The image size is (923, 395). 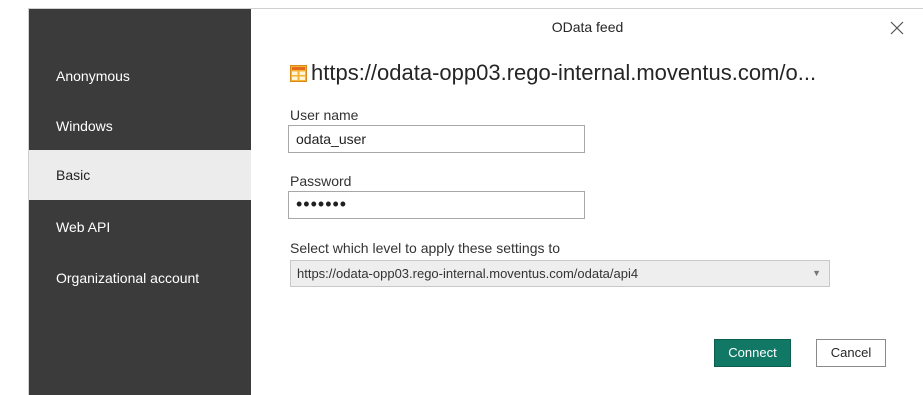 I want to click on sidebar-item-anonymous: Anonymous, so click(x=140, y=76).